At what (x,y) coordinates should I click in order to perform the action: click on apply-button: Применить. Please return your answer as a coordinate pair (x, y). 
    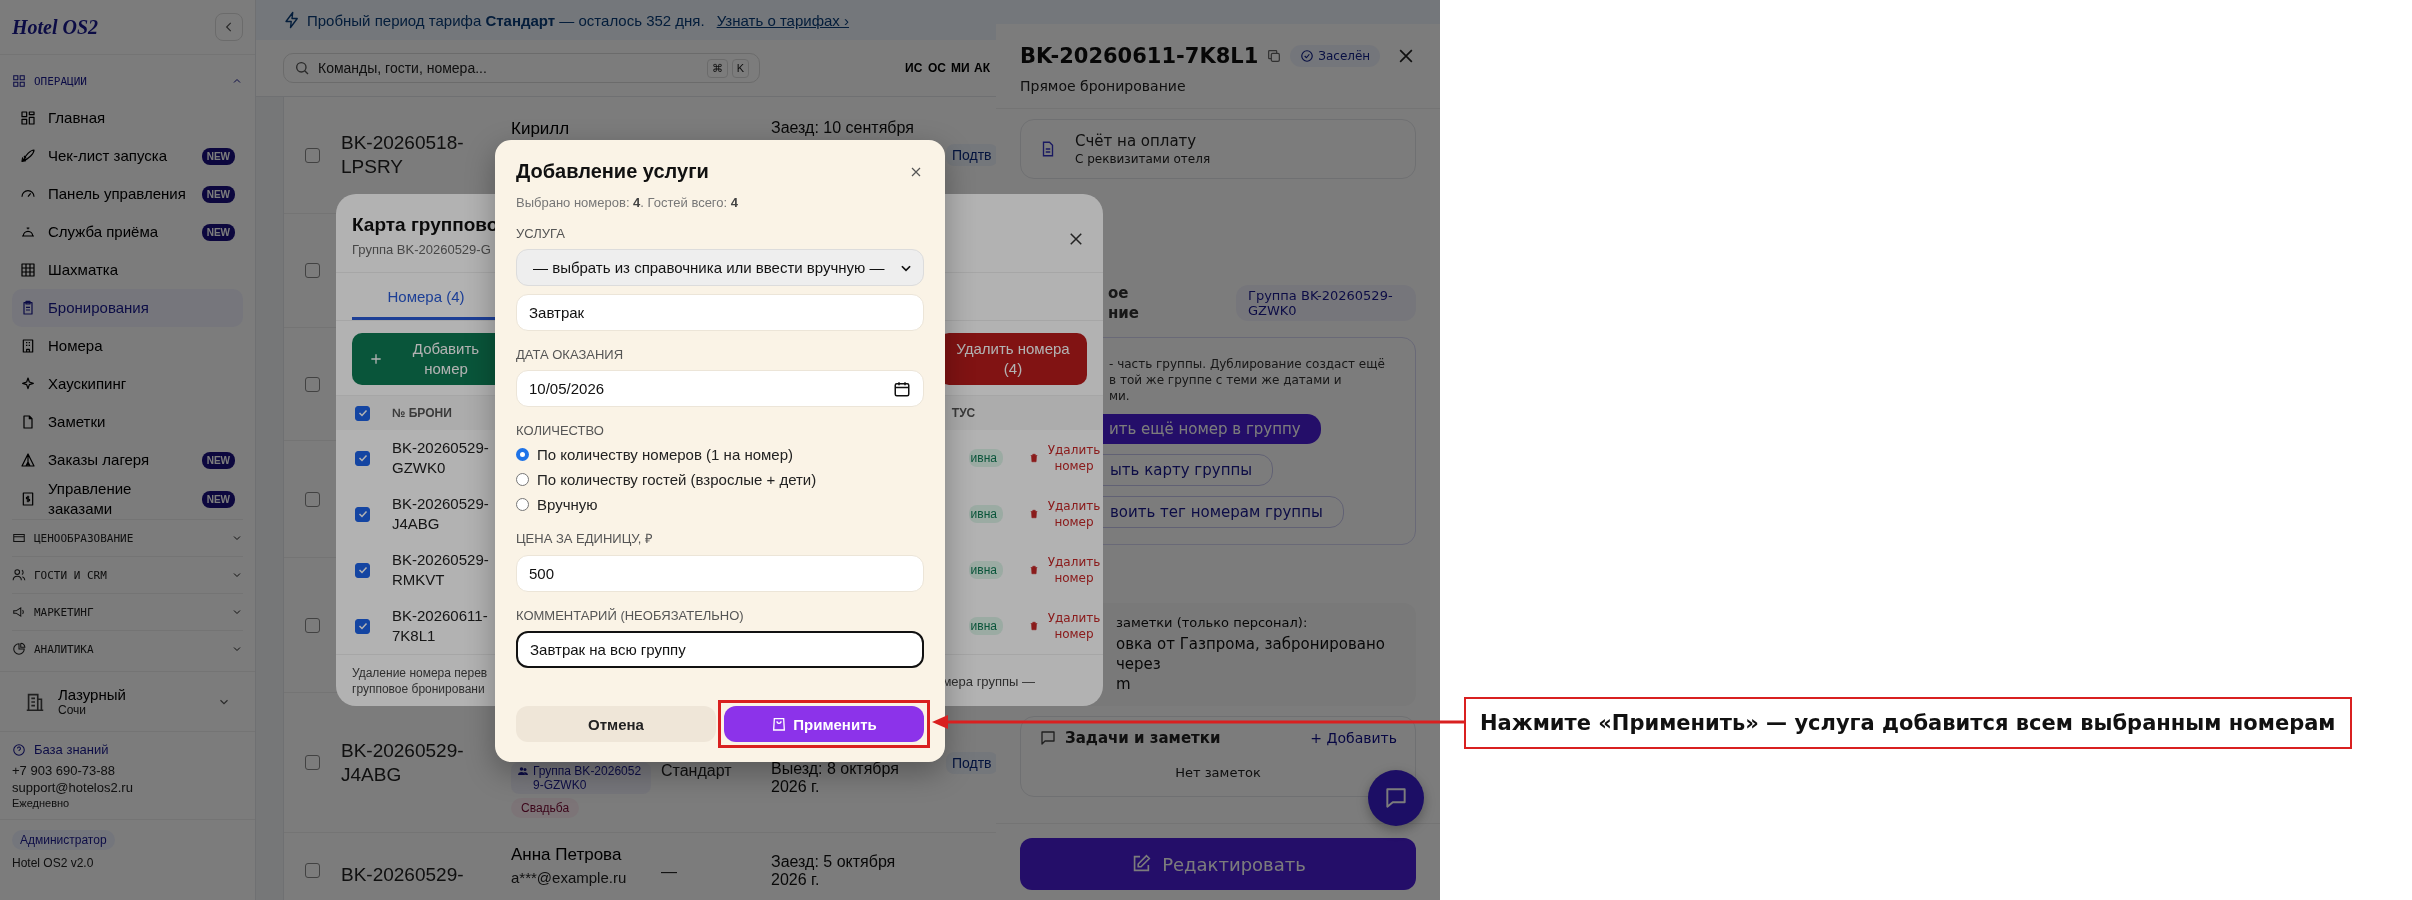
    Looking at the image, I should click on (824, 724).